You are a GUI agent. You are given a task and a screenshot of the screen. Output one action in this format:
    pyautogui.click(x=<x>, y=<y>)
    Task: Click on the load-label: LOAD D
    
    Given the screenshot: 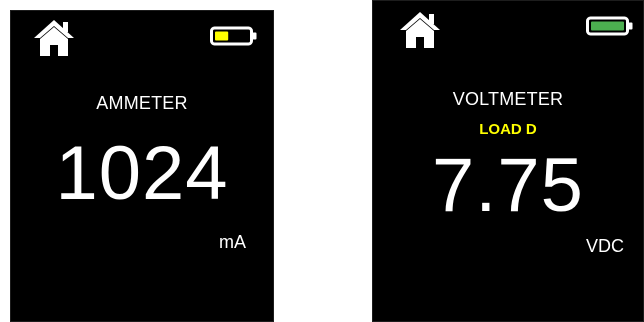 What is the action you would take?
    pyautogui.click(x=508, y=129)
    